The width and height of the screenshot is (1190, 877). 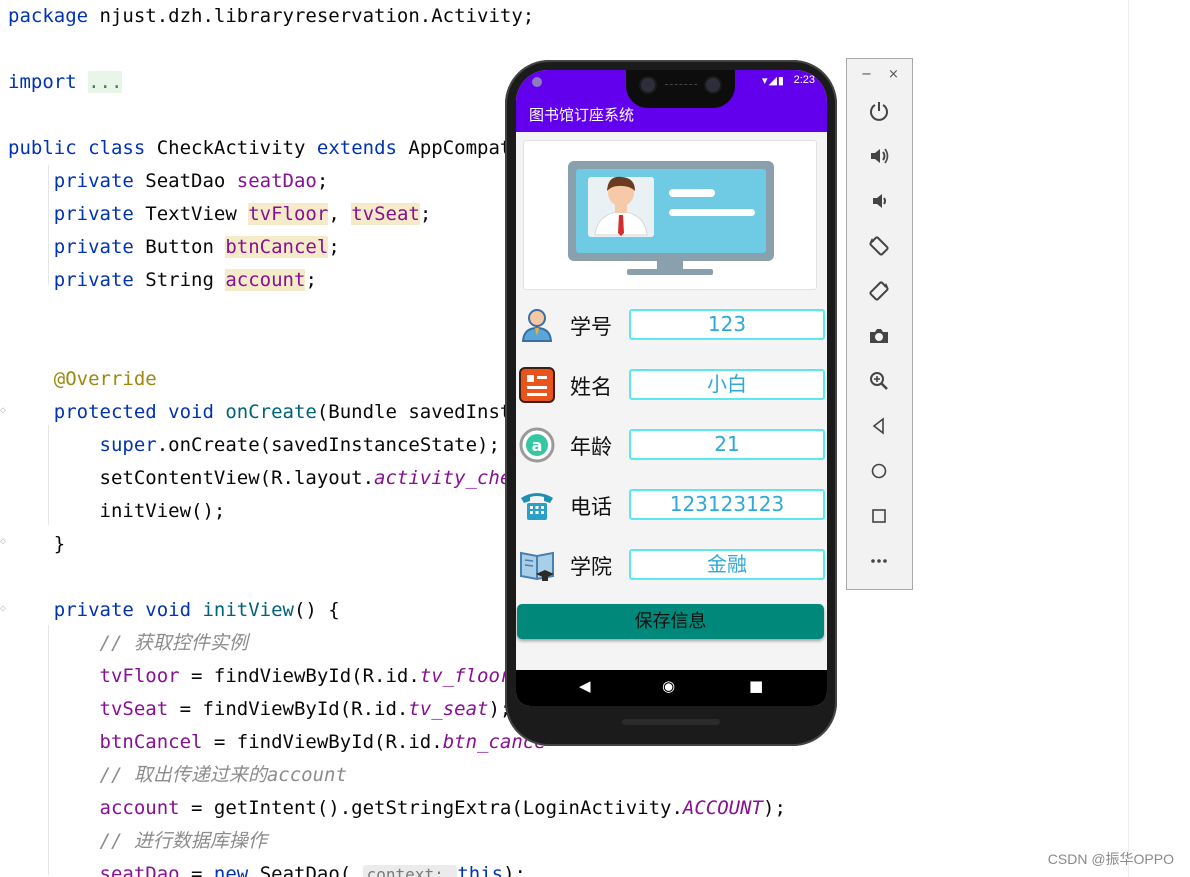 I want to click on back-icon, so click(x=879, y=426).